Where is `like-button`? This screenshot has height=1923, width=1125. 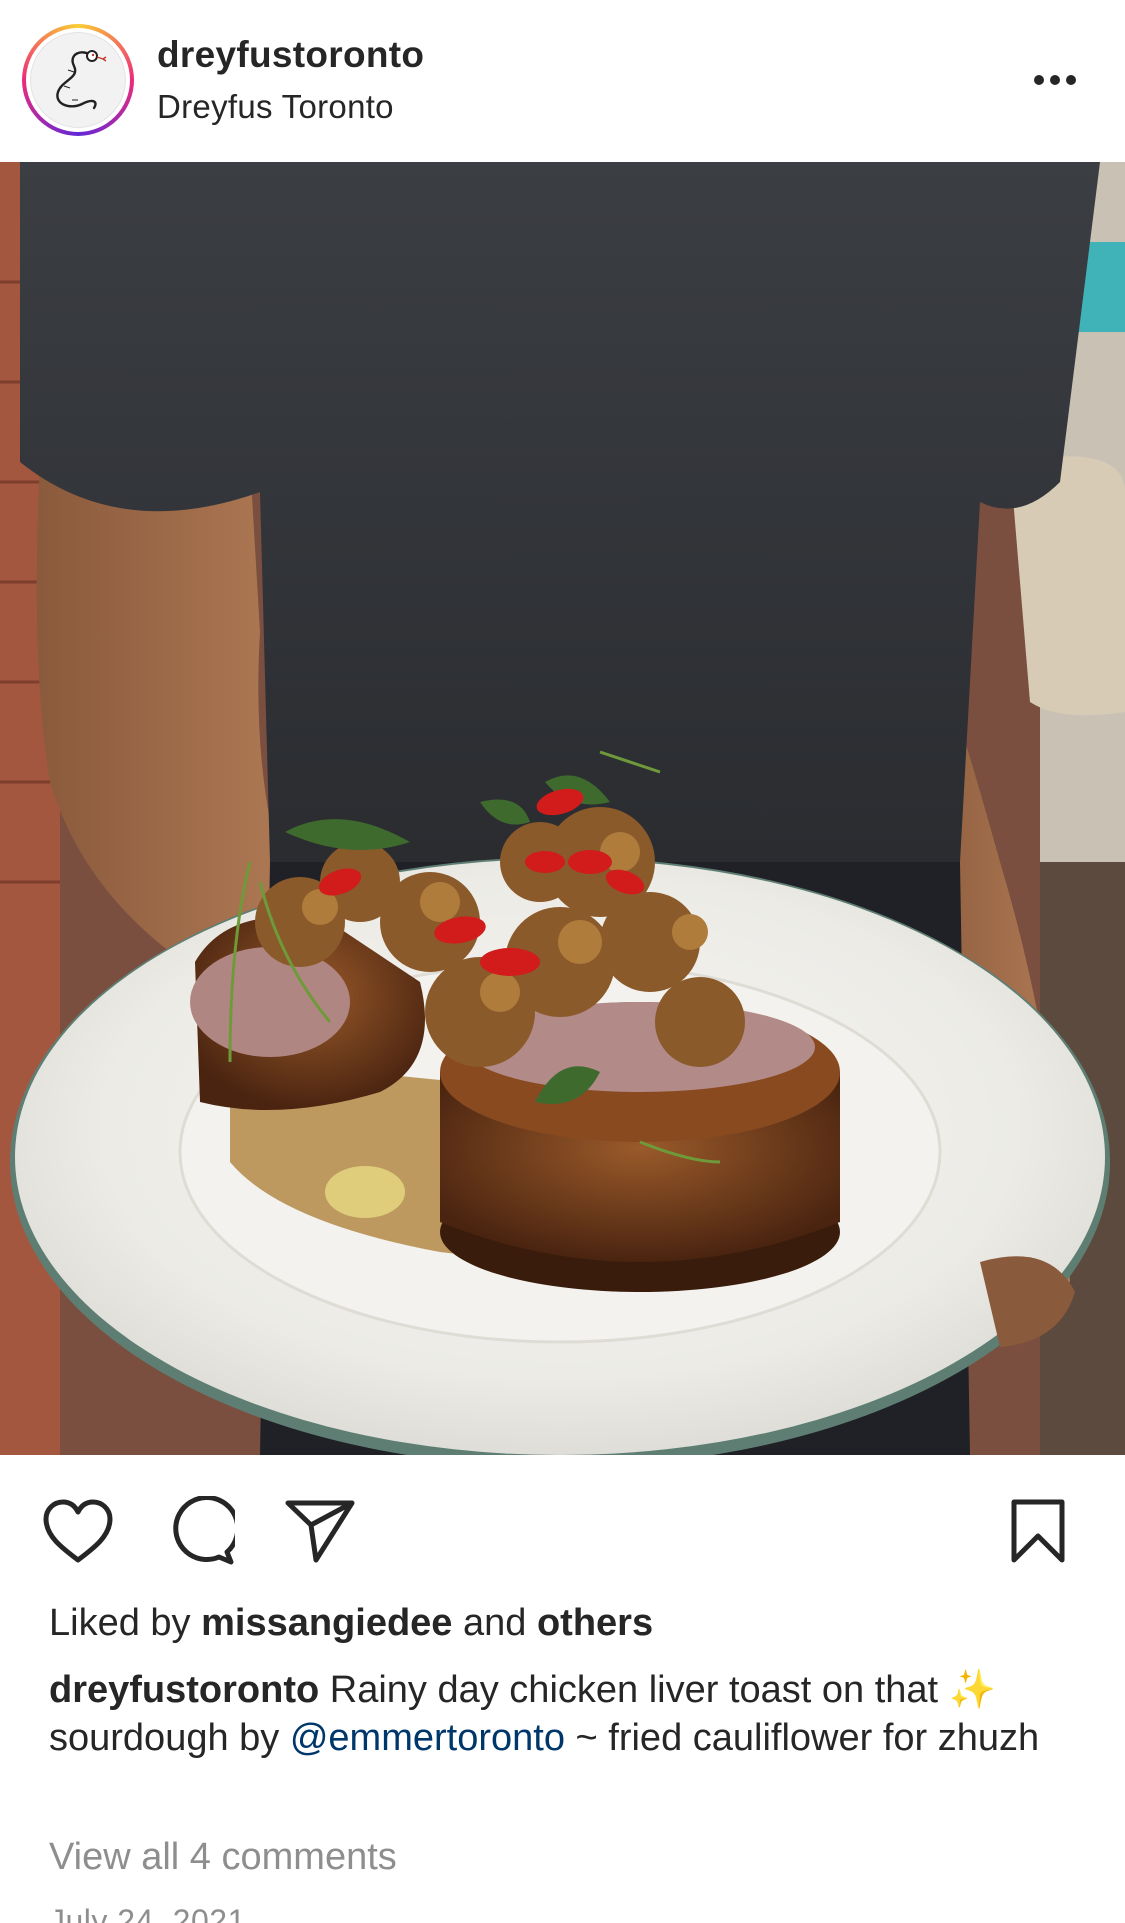 like-button is located at coordinates (78, 1531).